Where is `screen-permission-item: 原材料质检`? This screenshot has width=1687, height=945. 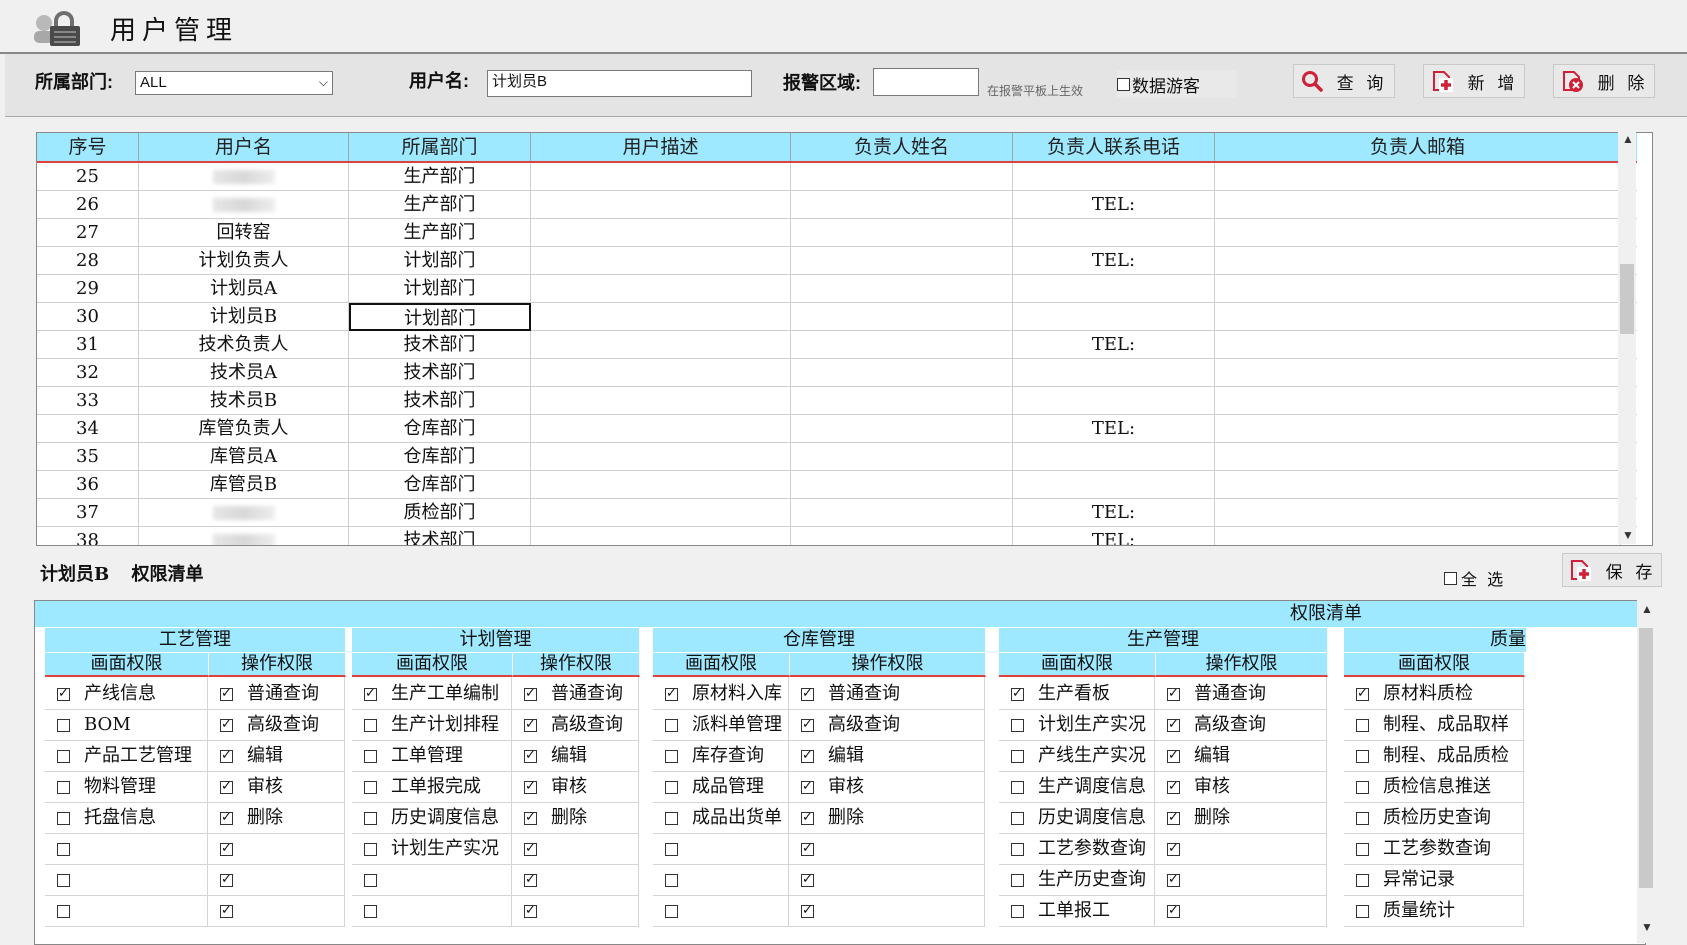 screen-permission-item: 原材料质检 is located at coordinates (1434, 693).